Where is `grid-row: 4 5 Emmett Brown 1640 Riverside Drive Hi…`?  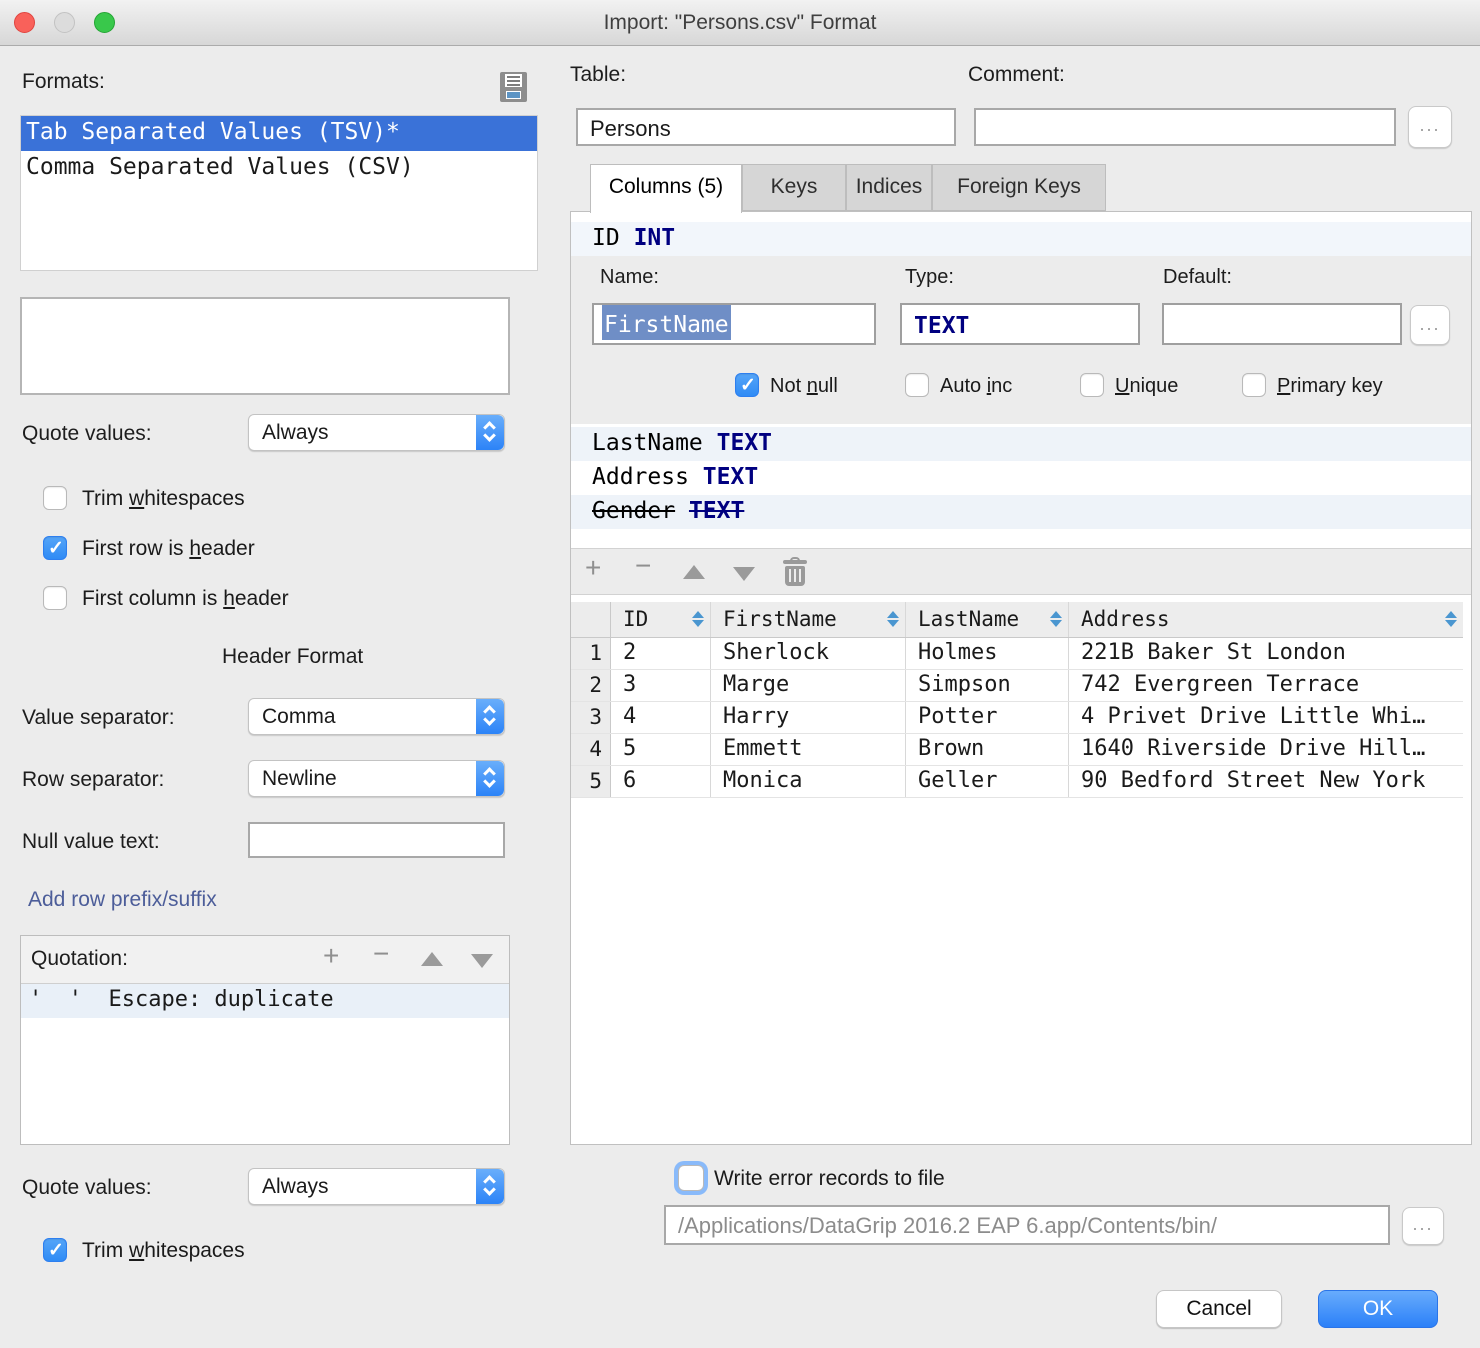
grid-row: 4 5 Emmett Brown 1640 Riverside Drive Hi… is located at coordinates (1017, 750).